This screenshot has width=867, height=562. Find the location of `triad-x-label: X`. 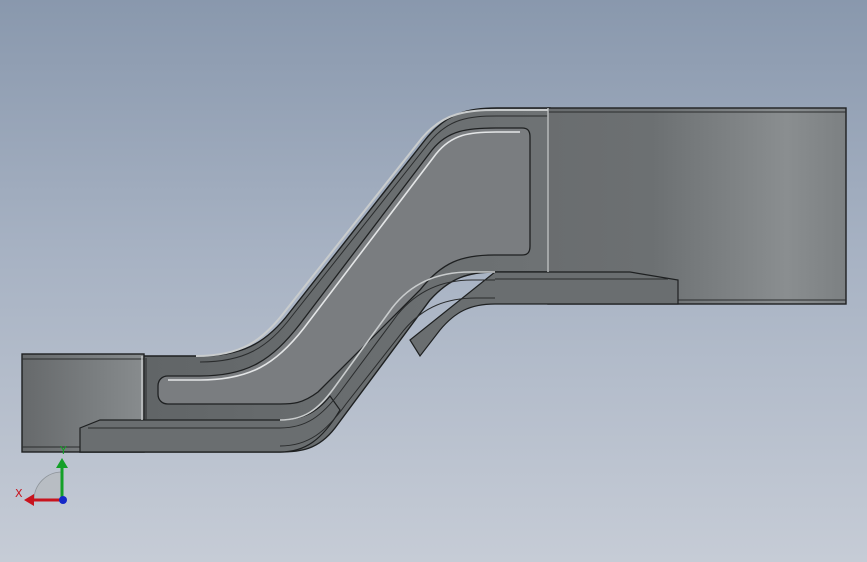

triad-x-label: X is located at coordinates (19, 493).